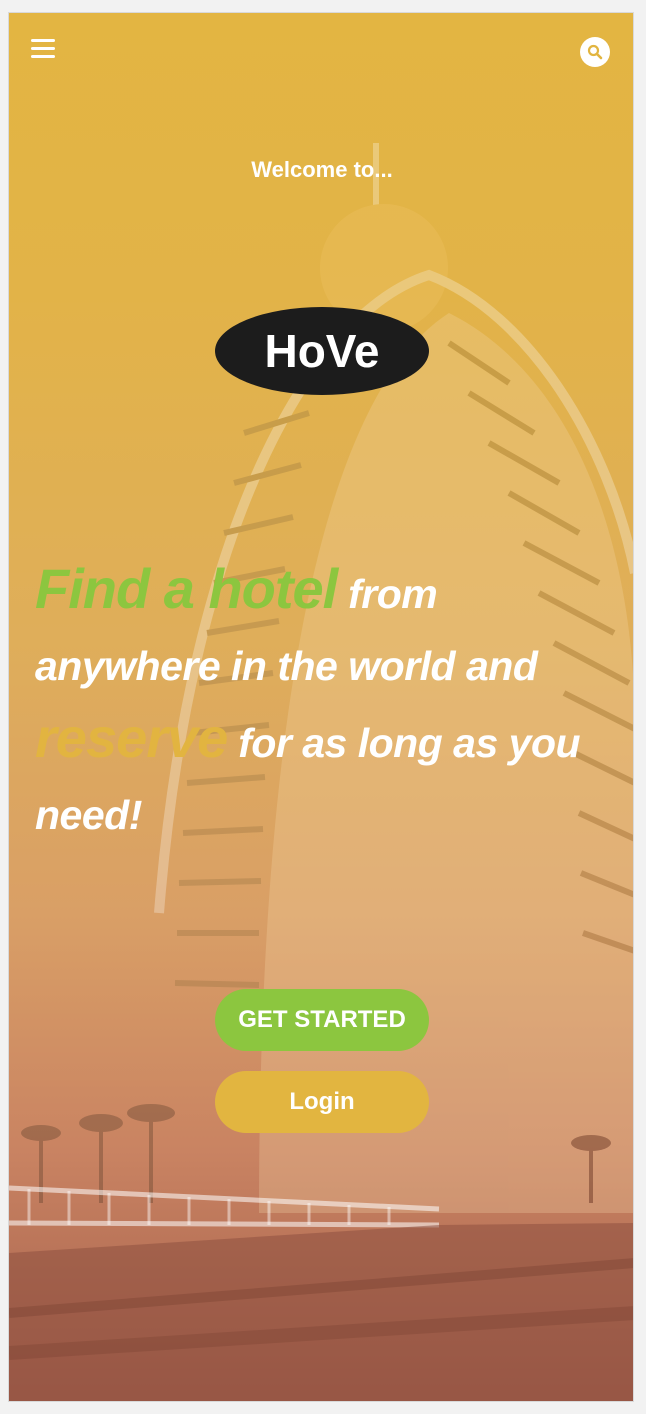 The width and height of the screenshot is (646, 1414). What do you see at coordinates (322, 1102) in the screenshot?
I see `login-button: Login` at bounding box center [322, 1102].